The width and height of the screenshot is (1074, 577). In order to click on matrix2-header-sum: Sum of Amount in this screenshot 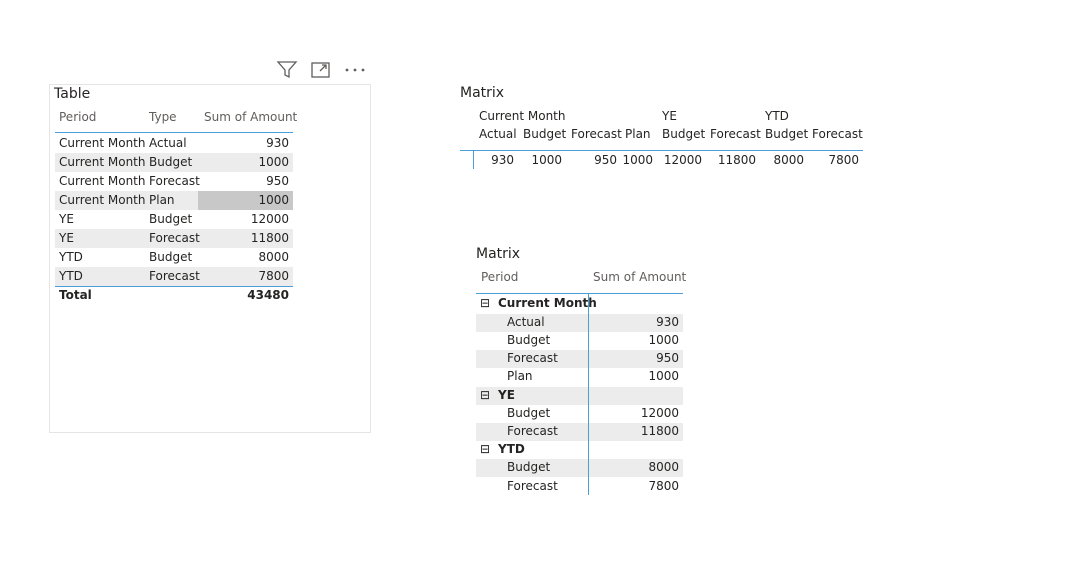, I will do `click(639, 277)`.